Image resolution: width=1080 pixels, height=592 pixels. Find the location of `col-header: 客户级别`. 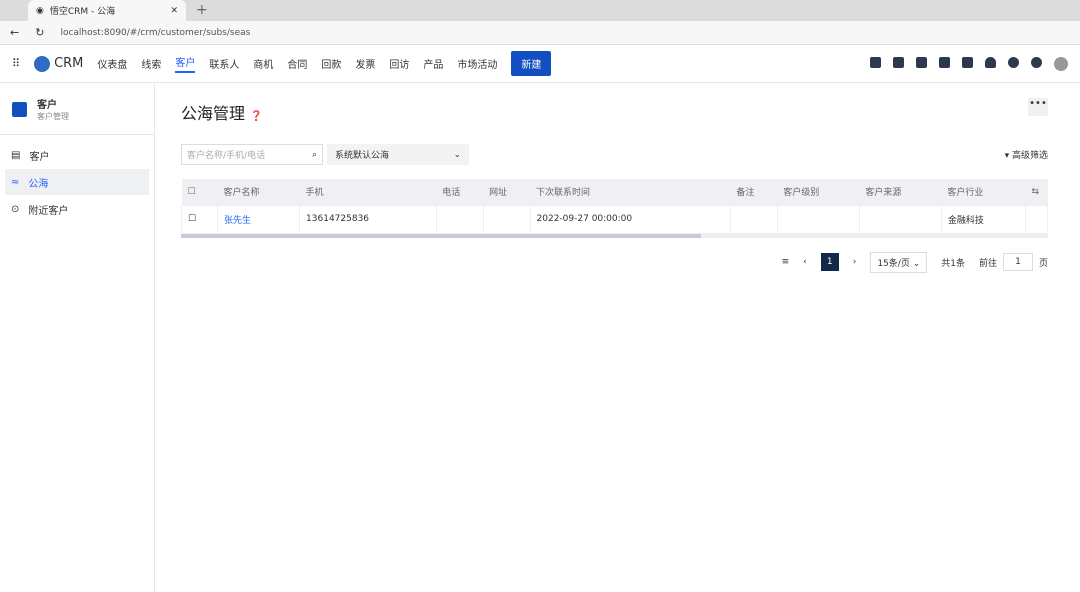

col-header: 客户级别 is located at coordinates (818, 192).